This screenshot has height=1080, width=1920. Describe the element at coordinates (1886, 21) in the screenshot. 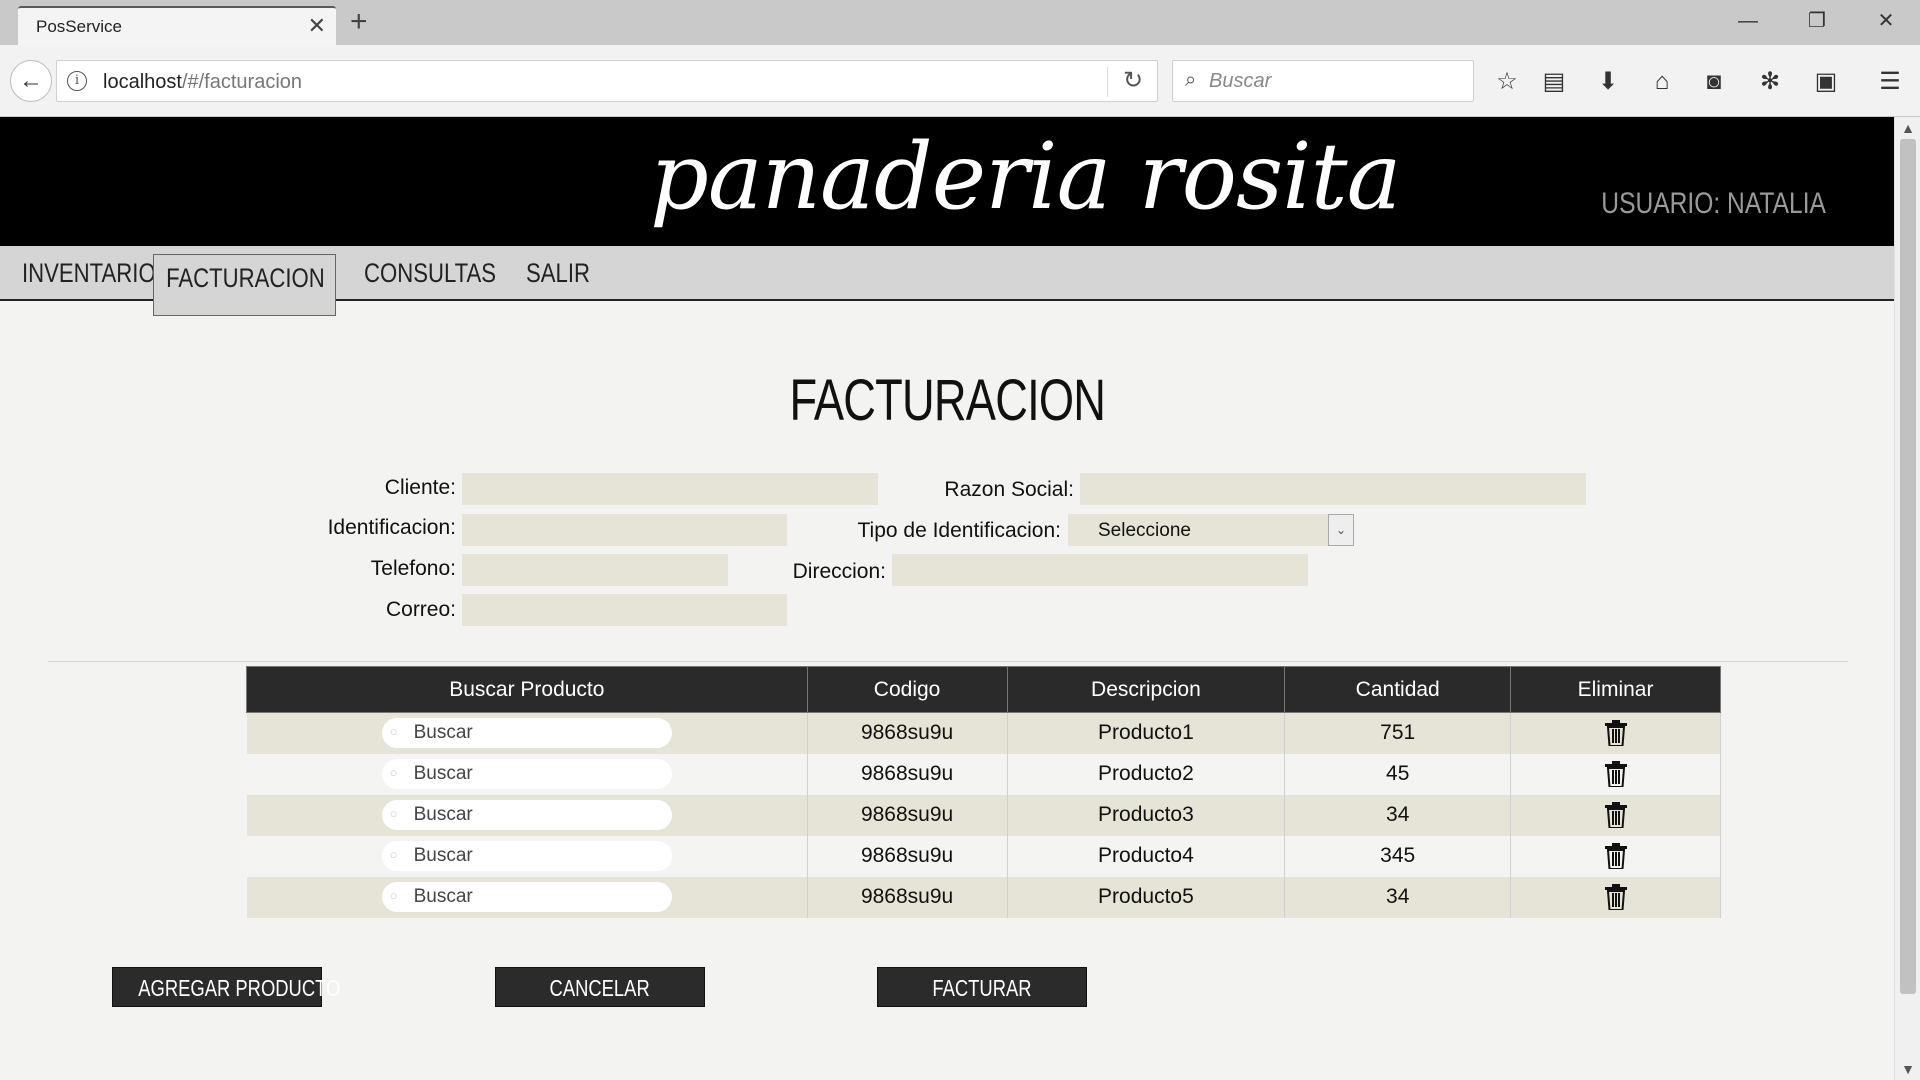

I see `window-close-icon: ✕` at that location.